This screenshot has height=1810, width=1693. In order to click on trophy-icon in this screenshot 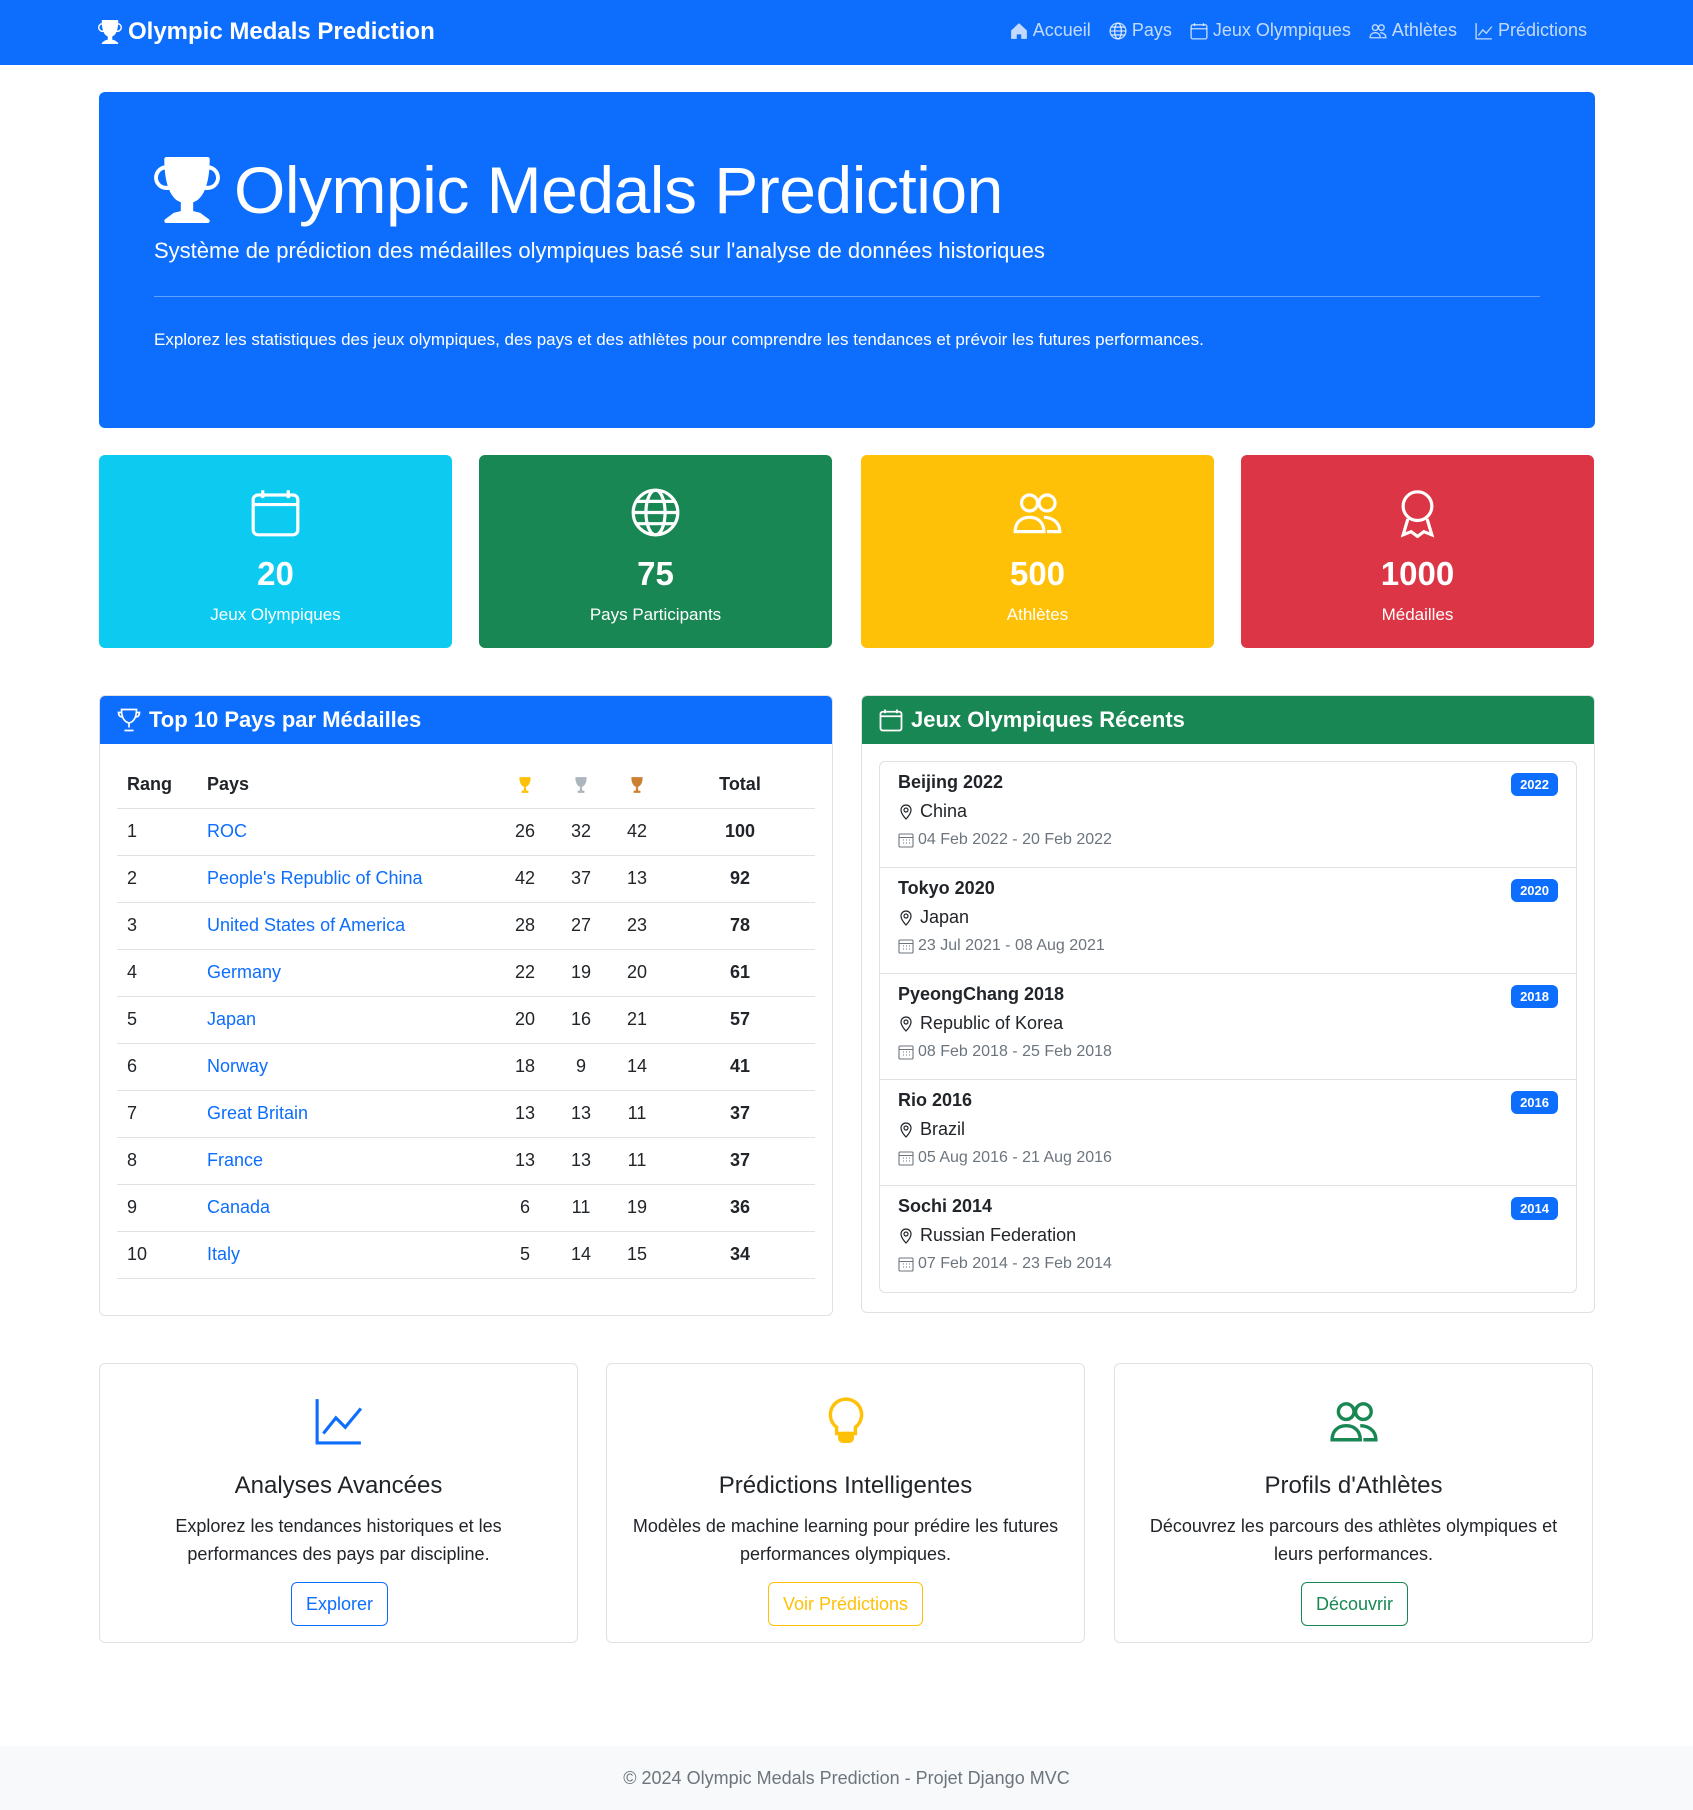, I will do `click(110, 32)`.